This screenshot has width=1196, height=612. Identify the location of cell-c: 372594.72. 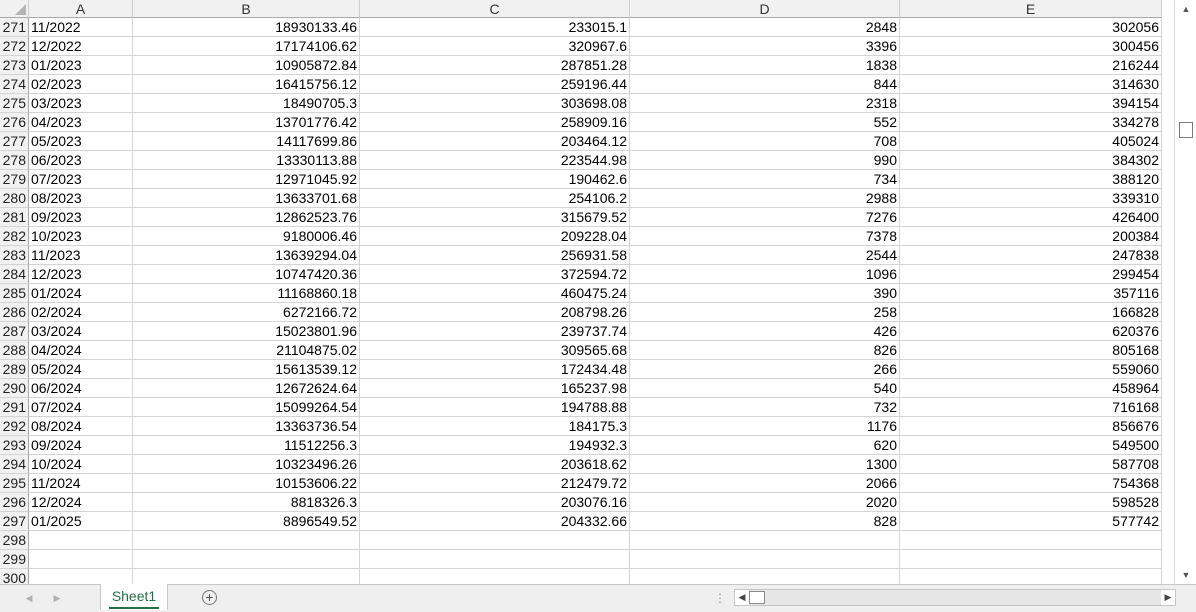
(495, 274).